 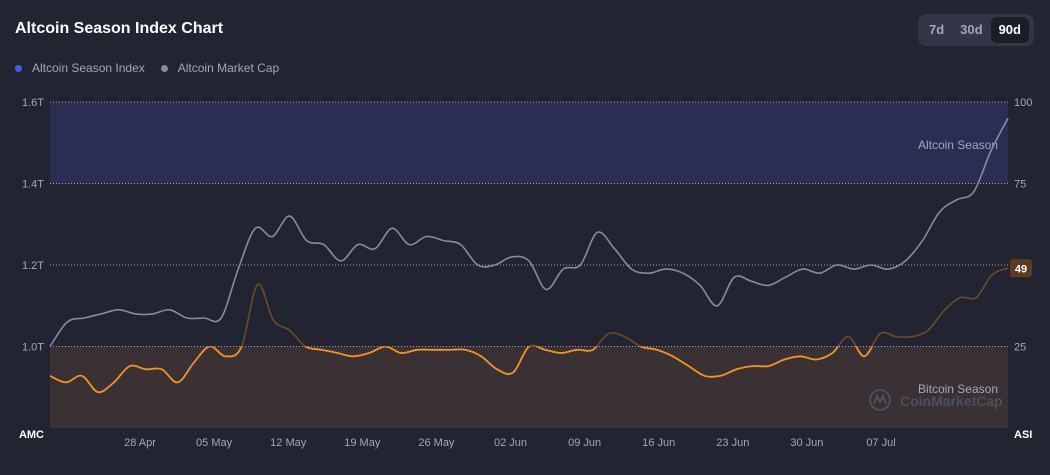 I want to click on x-axis-tick-label: 30 Jun, so click(x=806, y=443).